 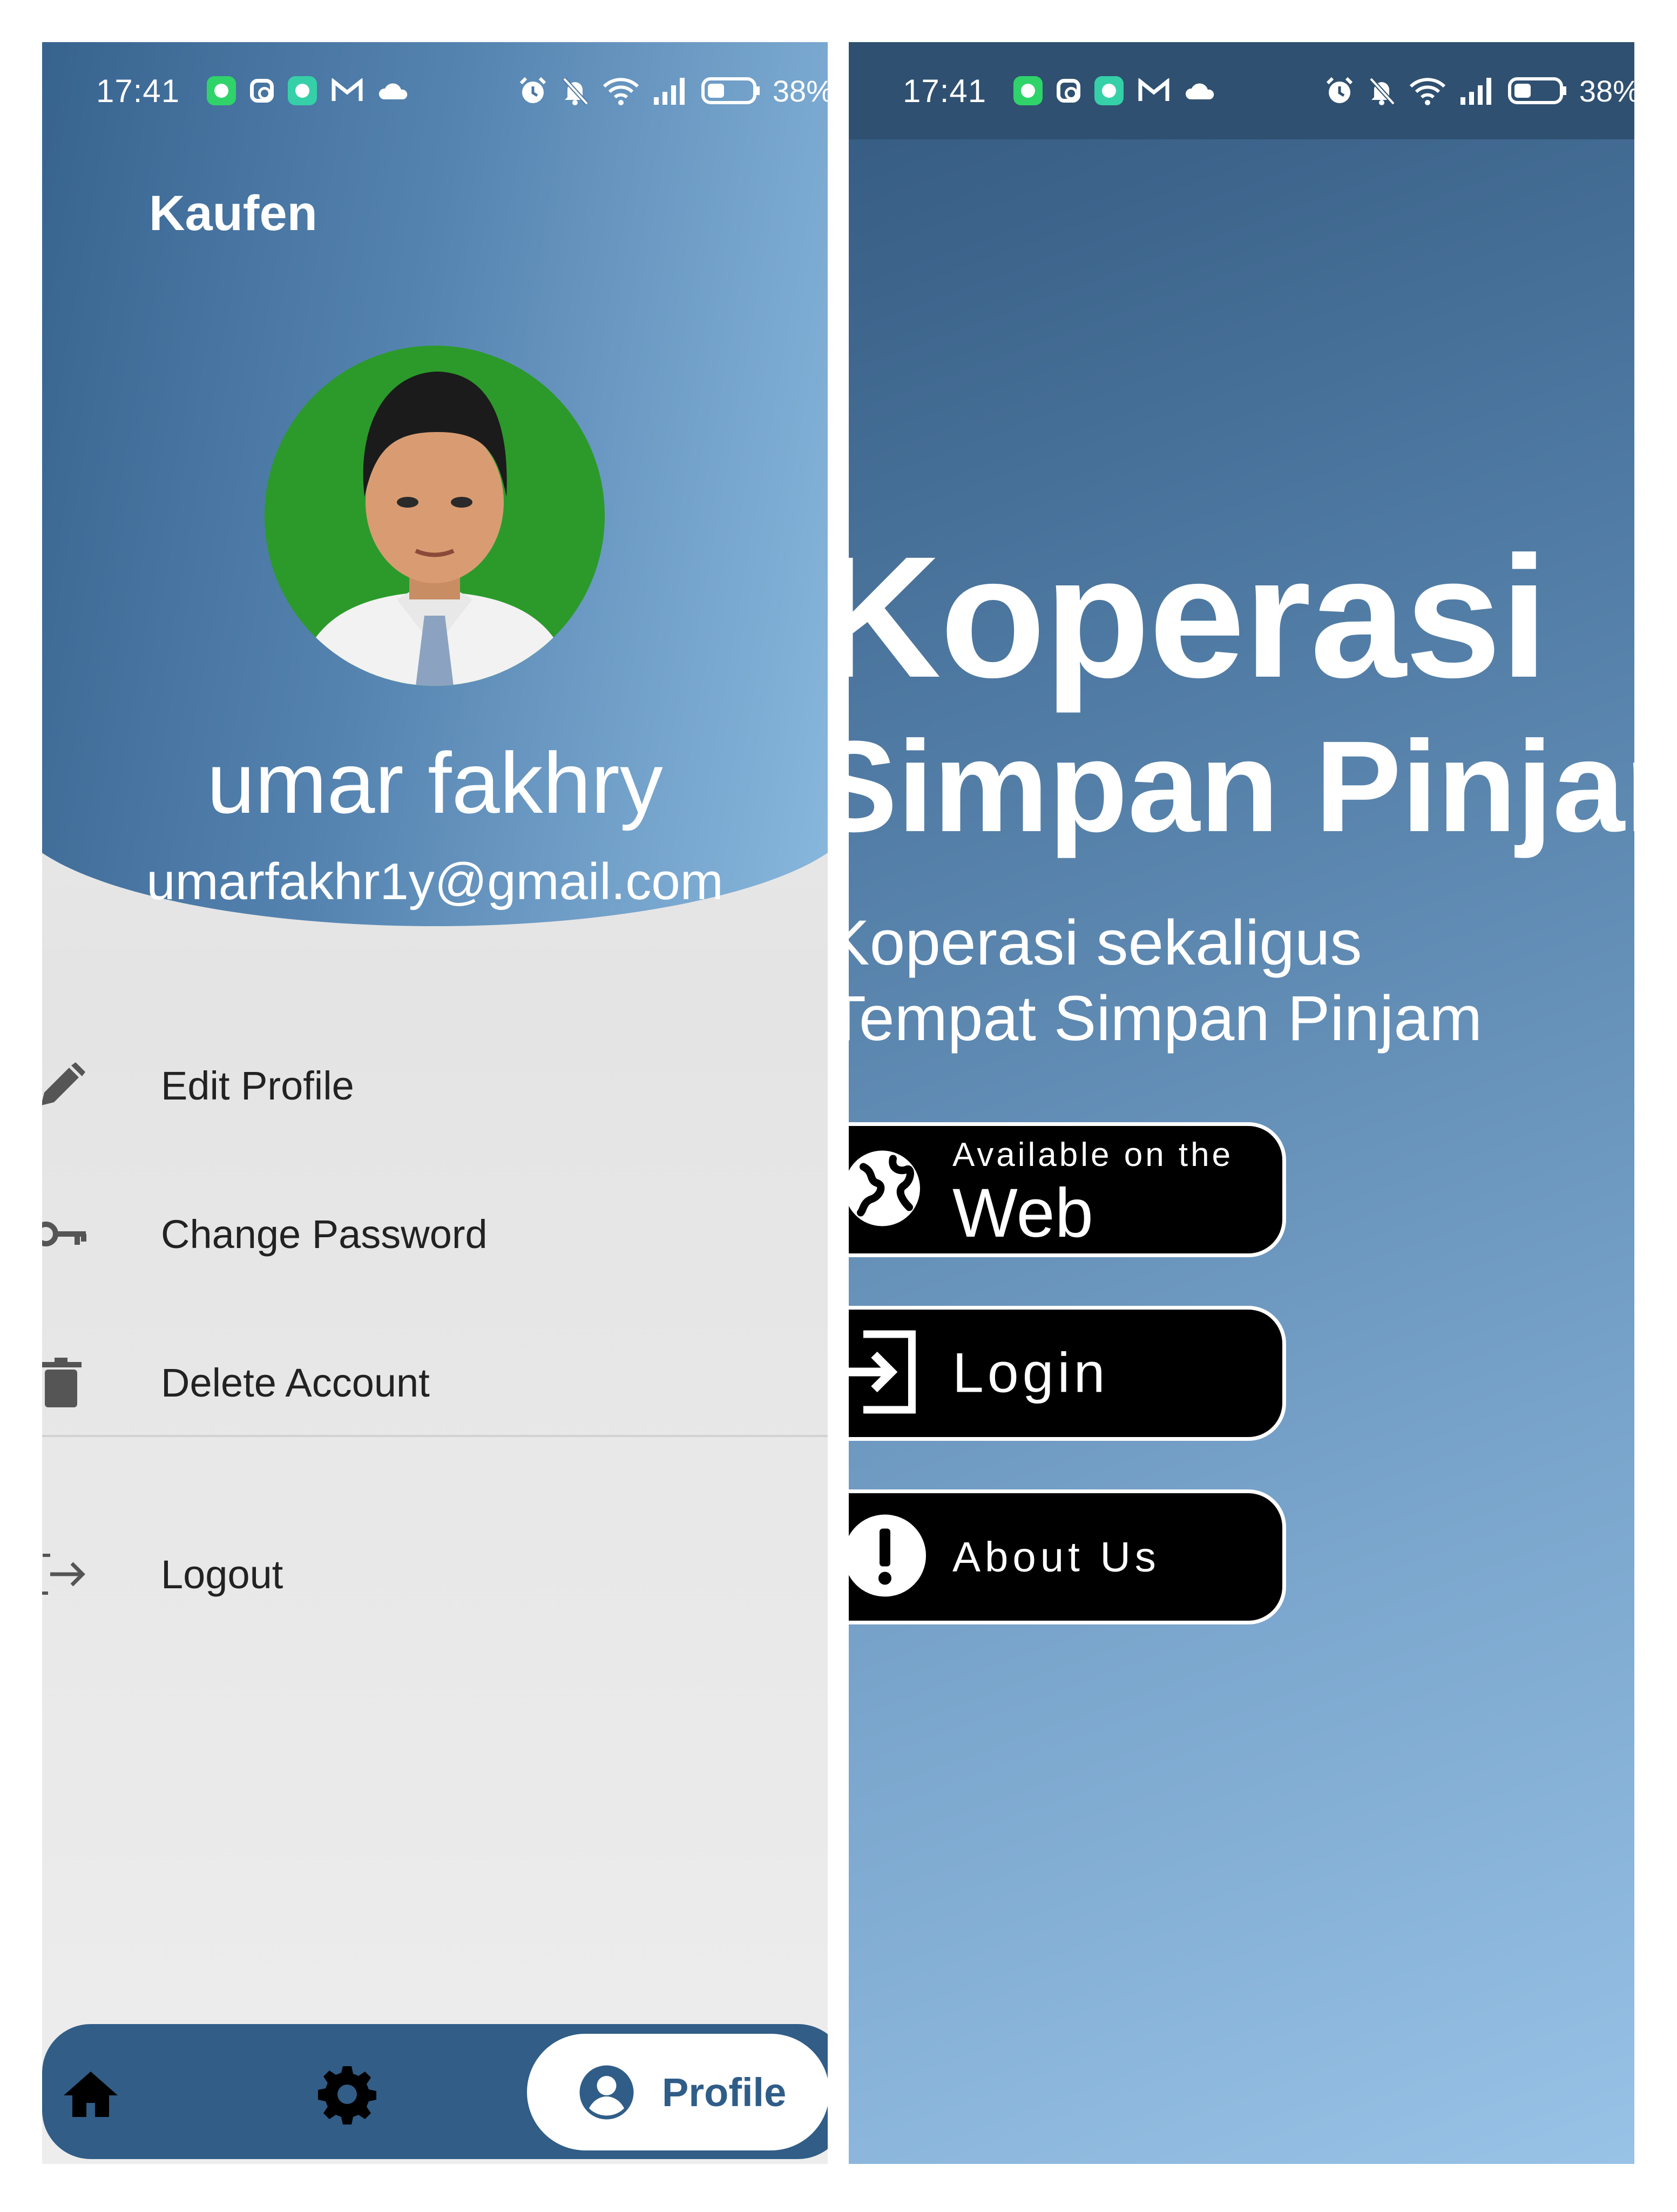 I want to click on app-title: Kaufen, so click(x=233, y=213).